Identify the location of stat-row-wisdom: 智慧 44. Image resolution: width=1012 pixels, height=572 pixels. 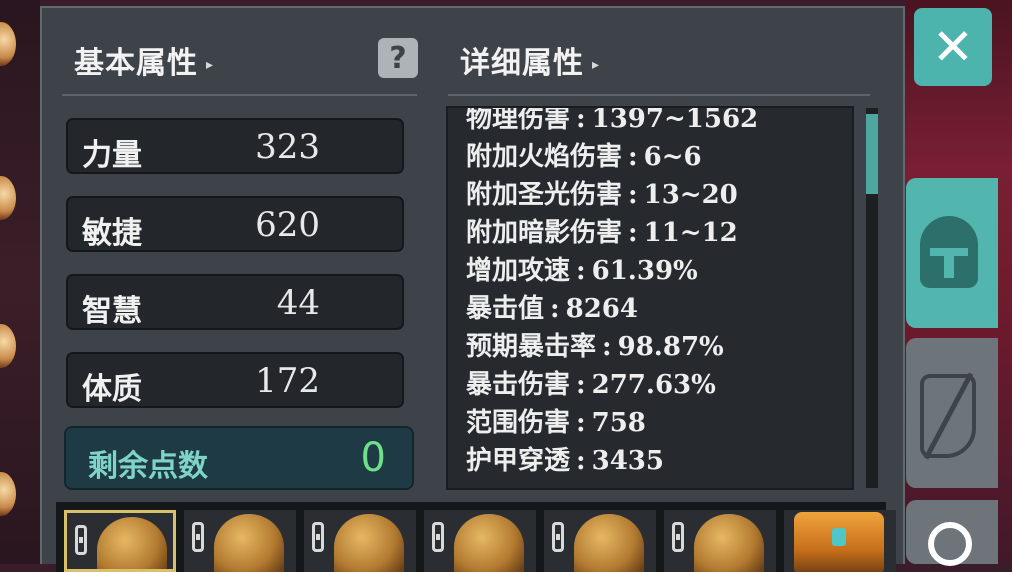
(235, 302).